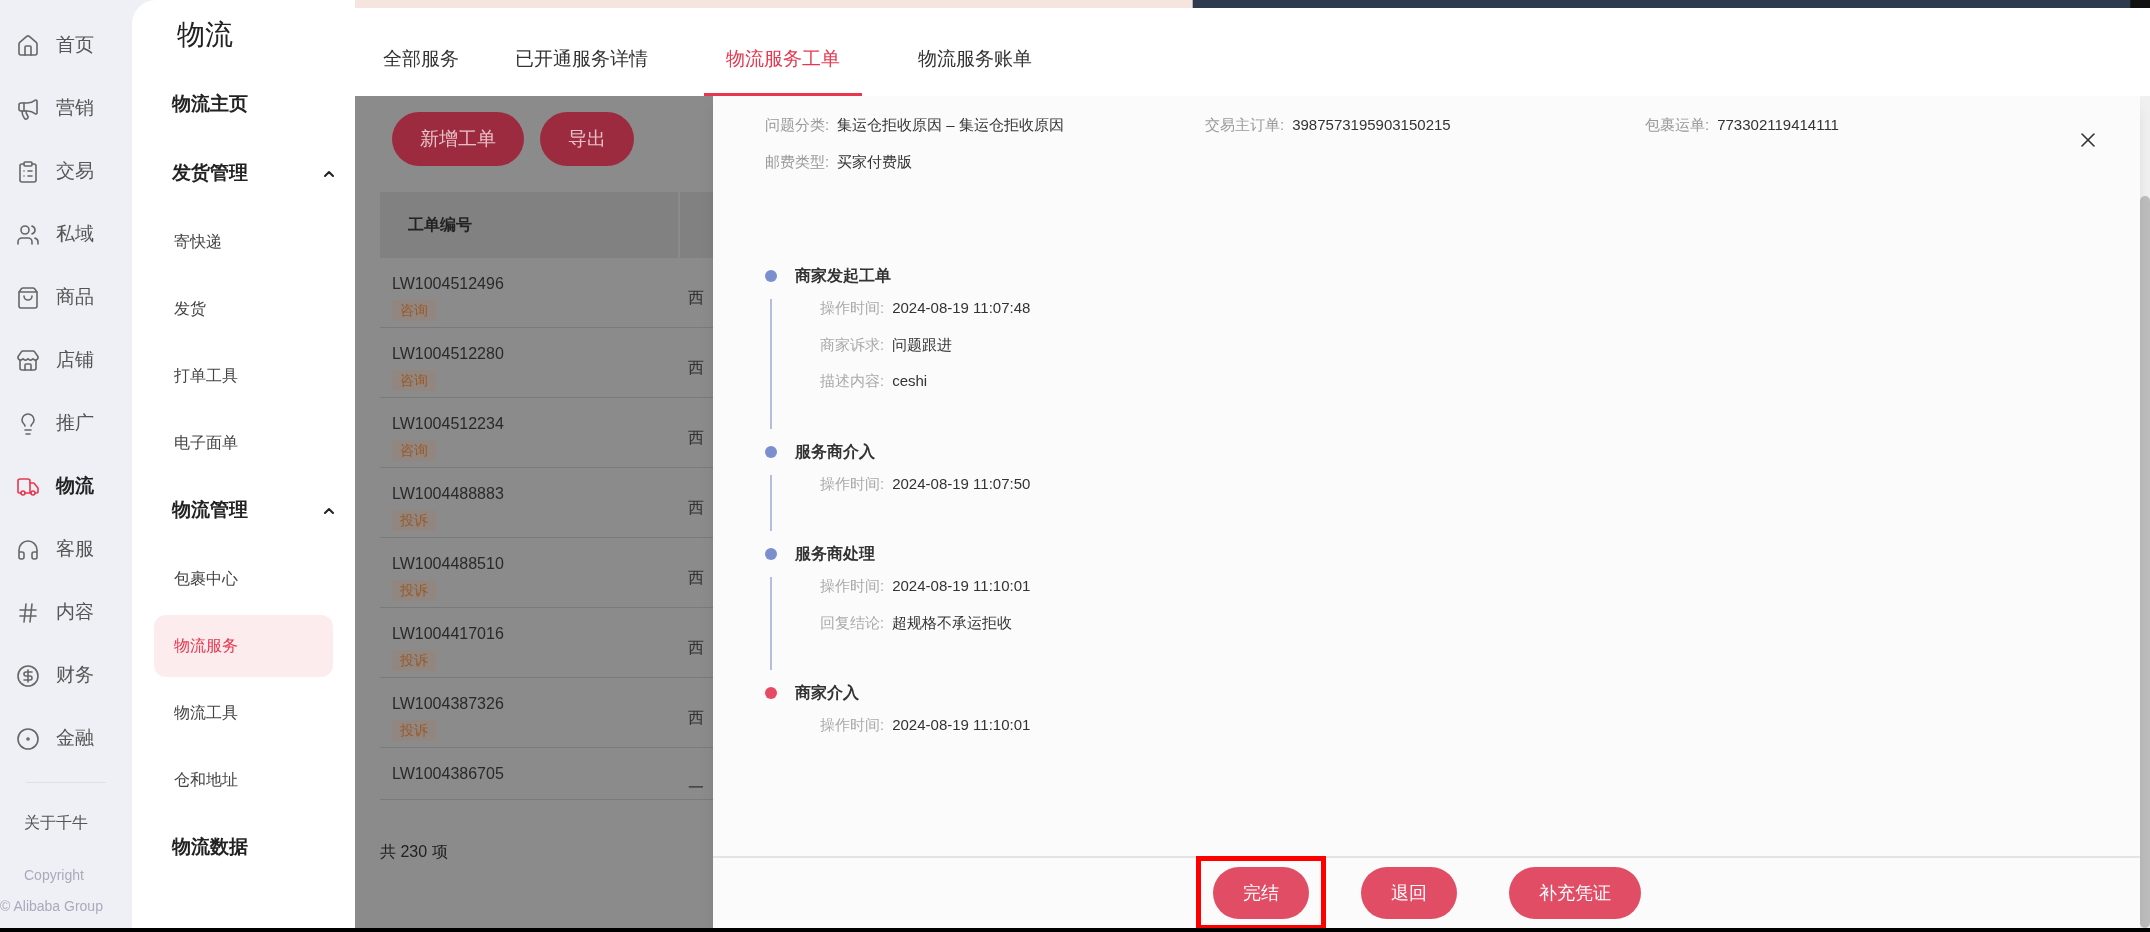 The height and width of the screenshot is (932, 2150). I want to click on ticket-id: LW1004417016, so click(448, 634).